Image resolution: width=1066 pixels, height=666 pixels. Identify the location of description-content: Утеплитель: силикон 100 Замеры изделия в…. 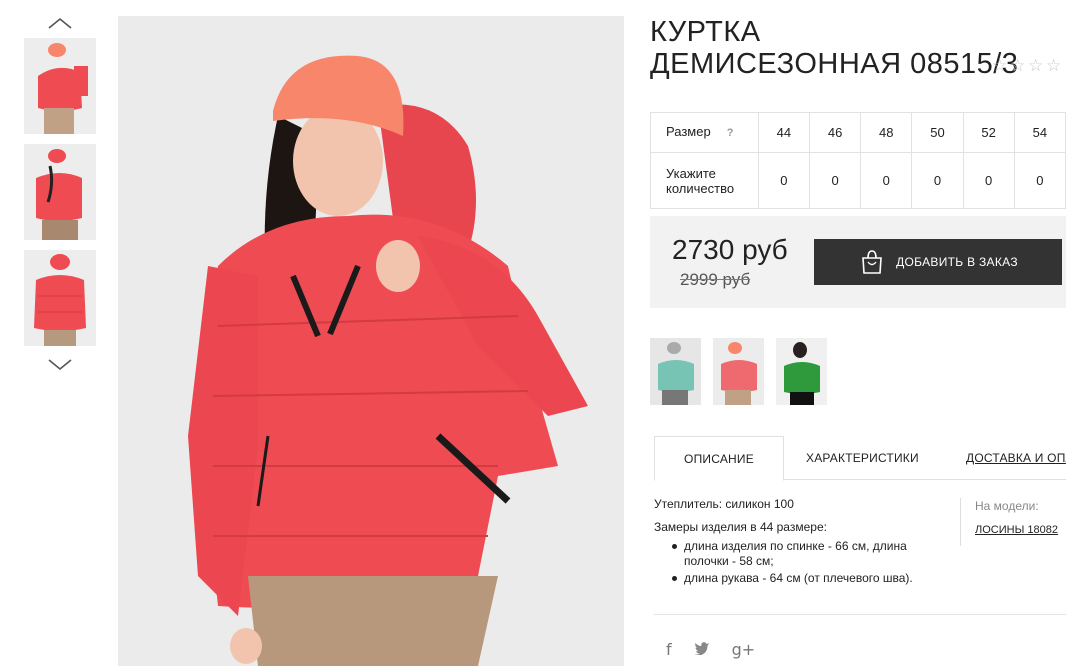
(804, 542).